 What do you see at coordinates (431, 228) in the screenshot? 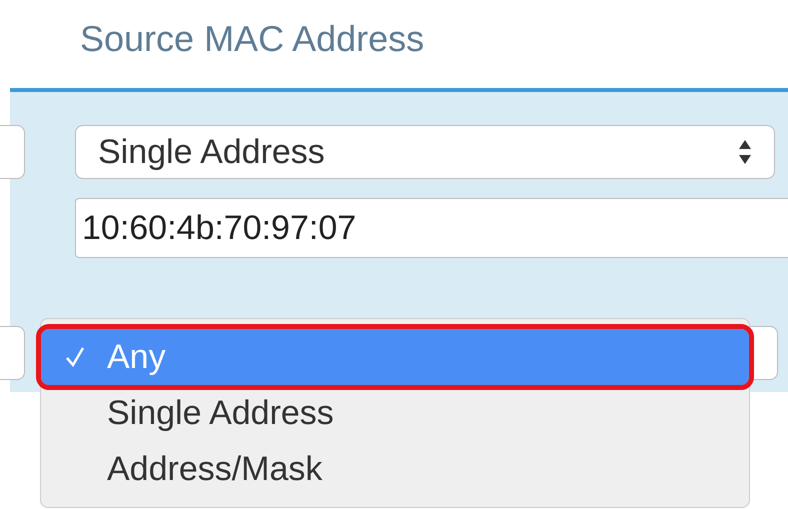
I see `address-field: 10:60:4b:70:97:07` at bounding box center [431, 228].